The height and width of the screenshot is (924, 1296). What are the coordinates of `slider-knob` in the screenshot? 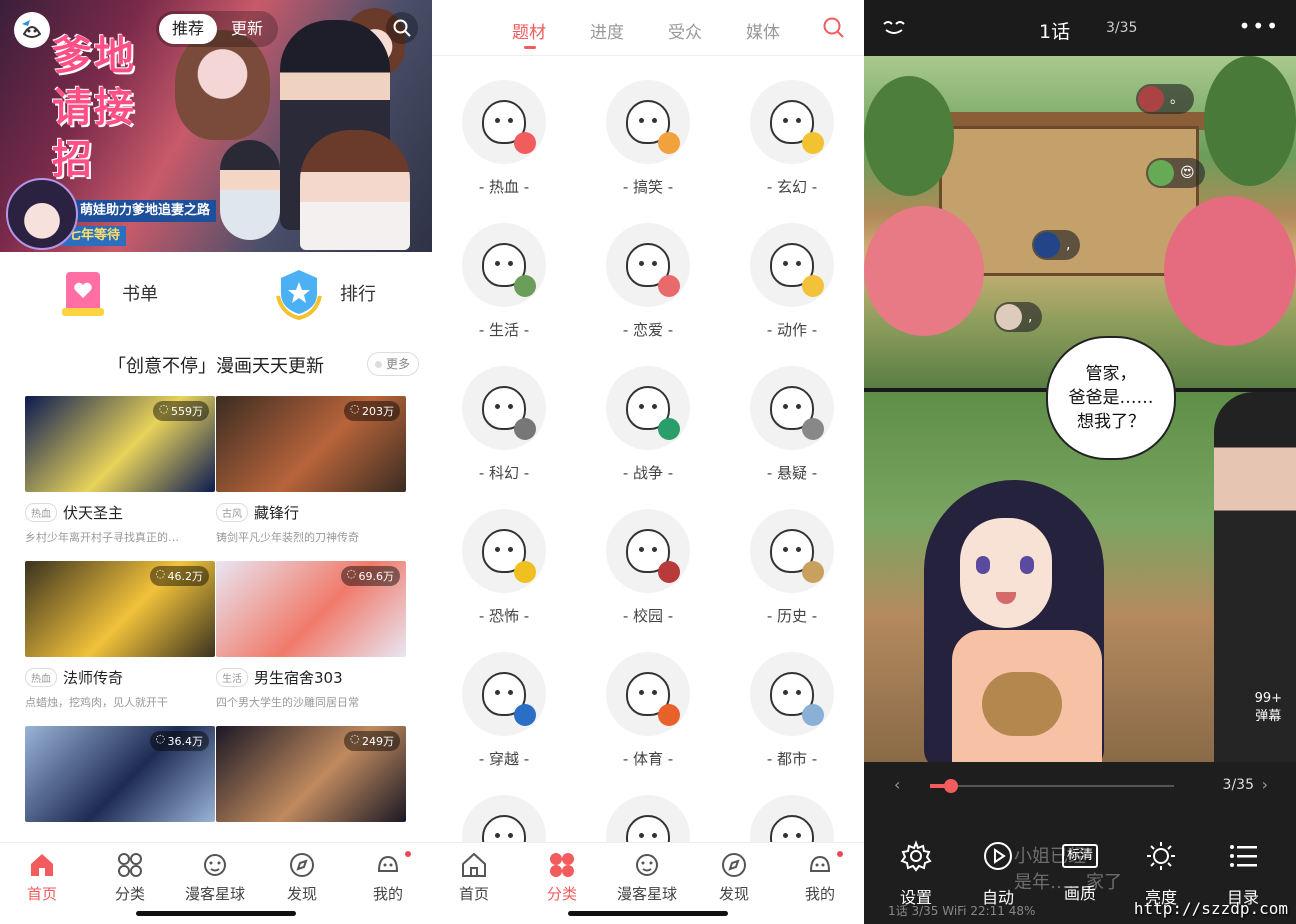 It's located at (951, 786).